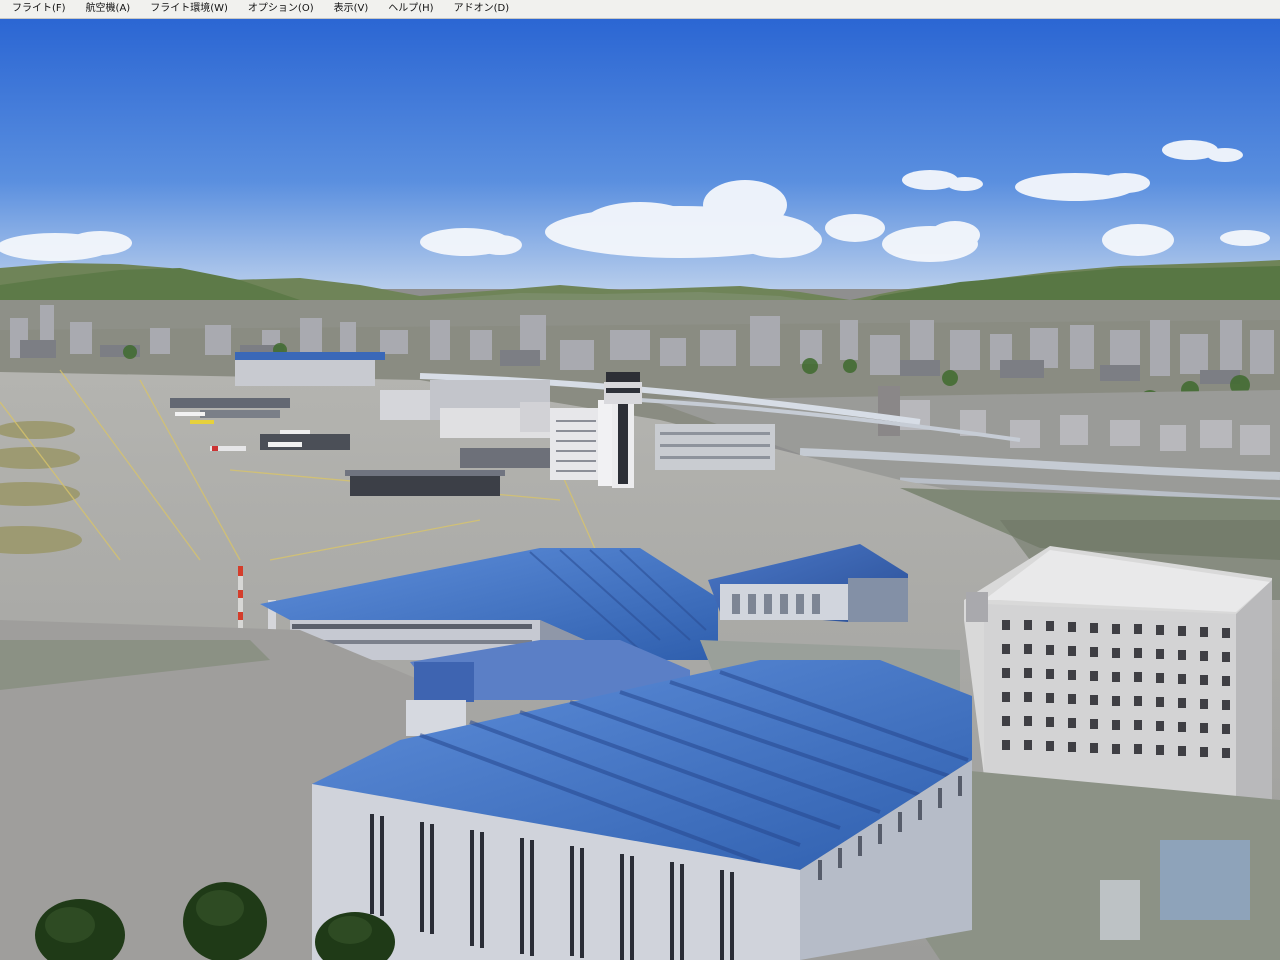 The height and width of the screenshot is (960, 1280). Describe the element at coordinates (240, 602) in the screenshot. I see `lighting-mast` at that location.